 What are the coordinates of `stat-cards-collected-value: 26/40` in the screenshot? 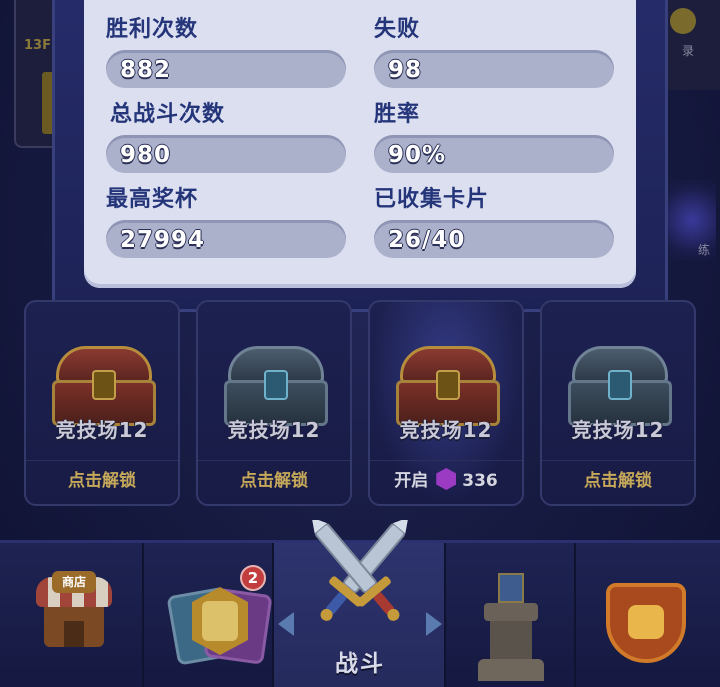 It's located at (494, 239).